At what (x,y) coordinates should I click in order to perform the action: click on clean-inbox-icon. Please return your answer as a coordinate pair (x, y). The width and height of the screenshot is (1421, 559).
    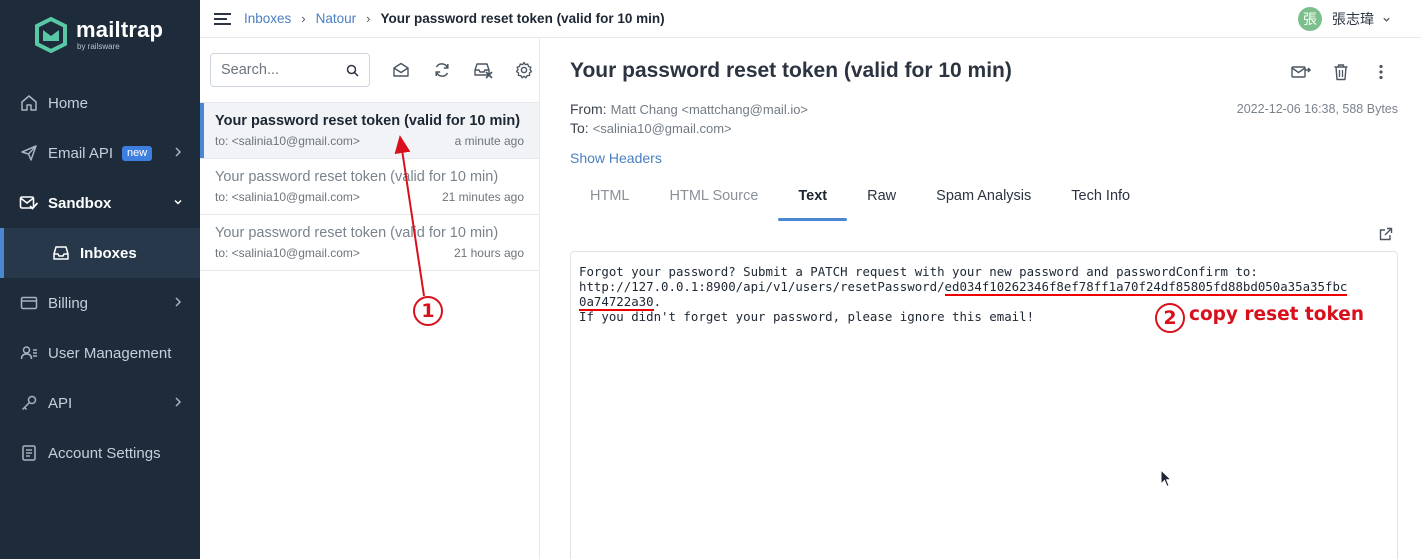
    Looking at the image, I should click on (483, 70).